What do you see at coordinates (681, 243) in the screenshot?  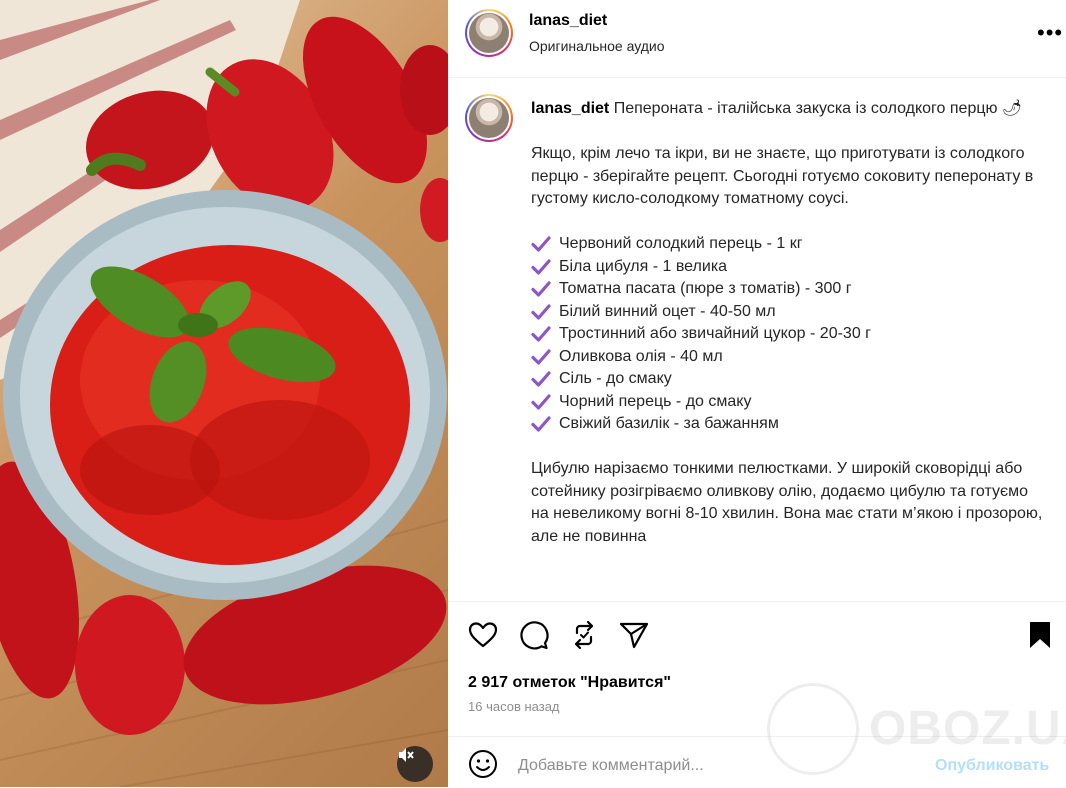 I see `ingredient-text: Червоний солодкий перець - 1 кг` at bounding box center [681, 243].